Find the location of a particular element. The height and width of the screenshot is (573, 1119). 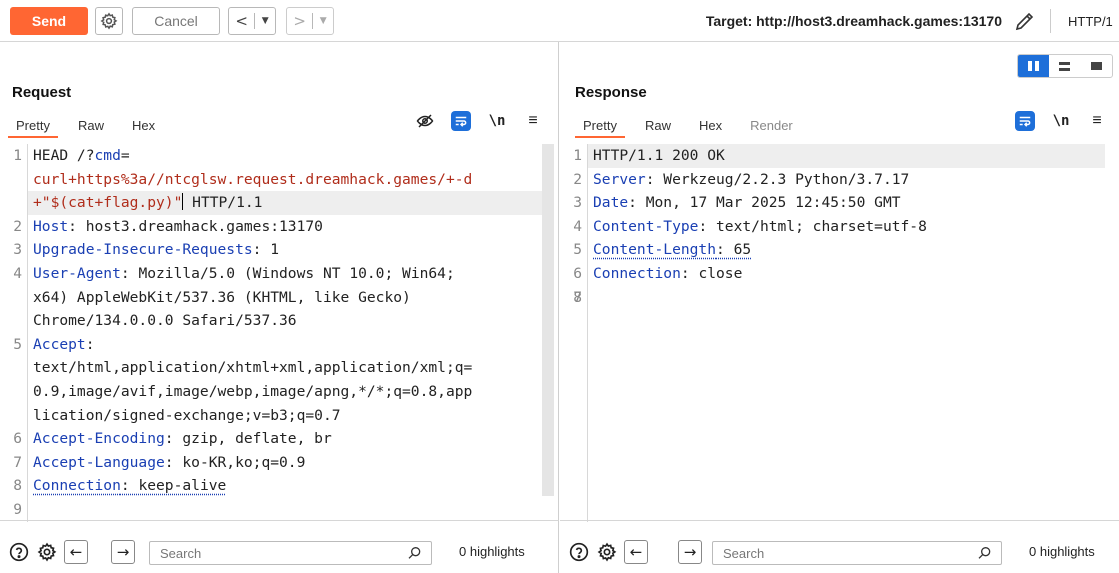

history-forward-group: > ▼ is located at coordinates (310, 21).